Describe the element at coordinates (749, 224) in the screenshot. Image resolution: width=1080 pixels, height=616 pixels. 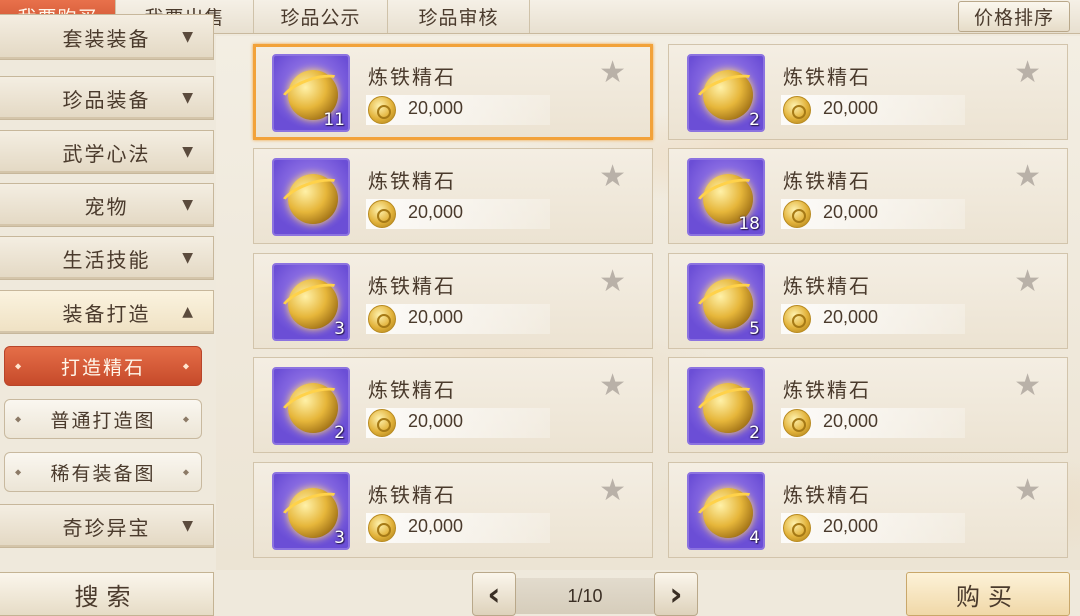
I see `item-quantity: 18` at that location.